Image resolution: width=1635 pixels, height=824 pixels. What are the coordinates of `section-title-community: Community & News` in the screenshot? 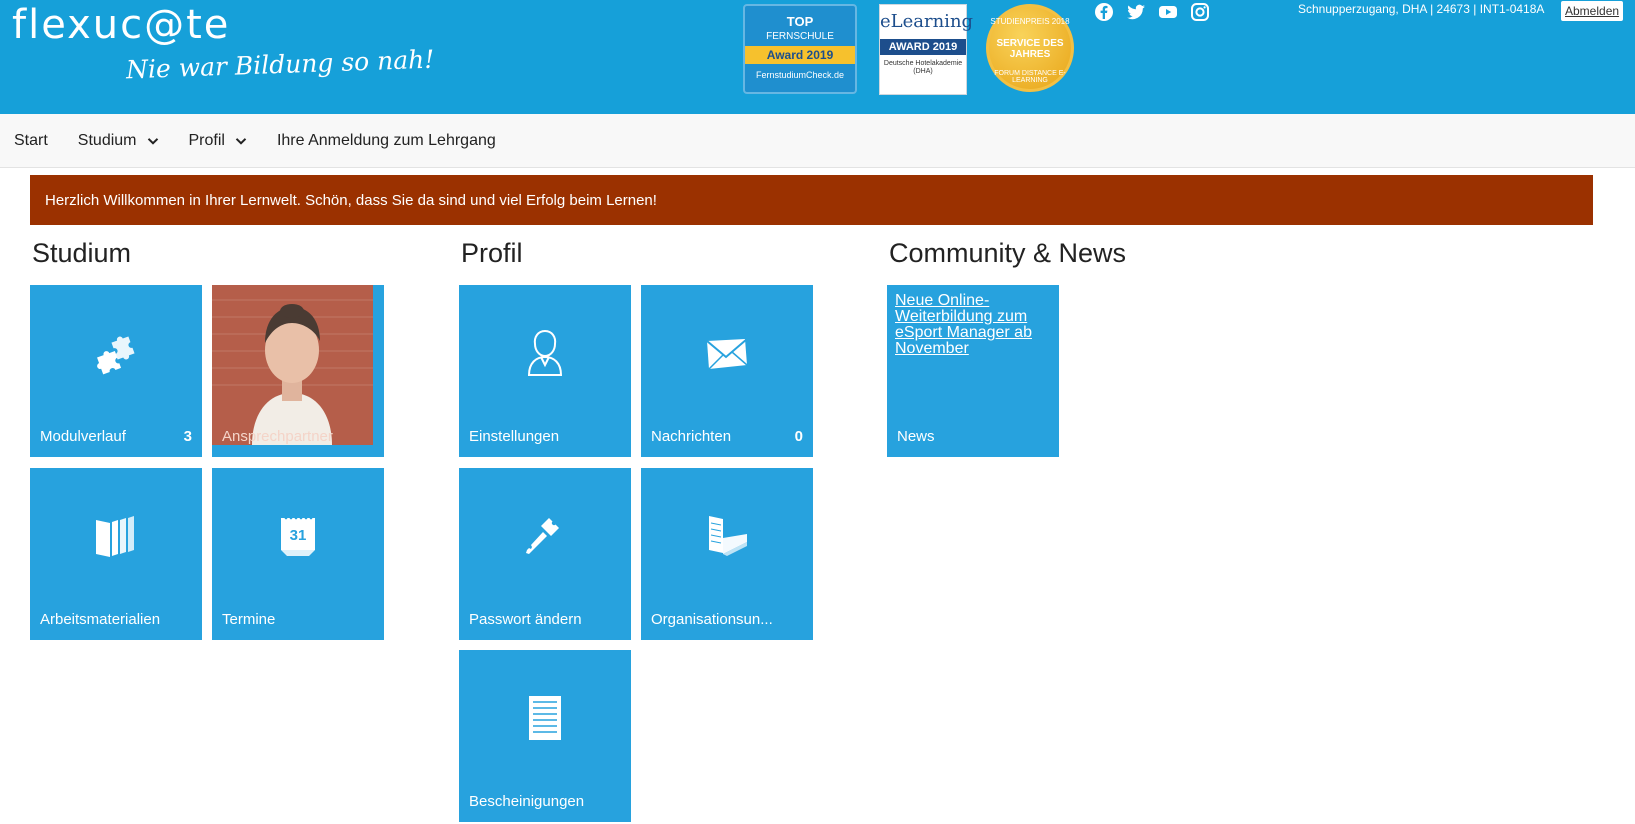 It's located at (1008, 253).